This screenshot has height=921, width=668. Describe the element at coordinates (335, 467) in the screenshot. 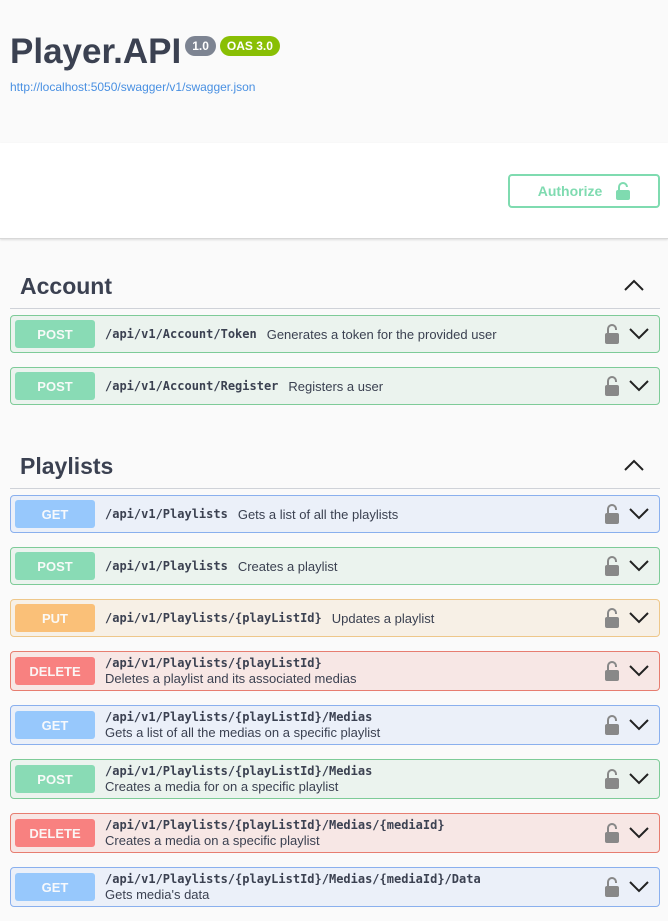

I see `tag-header: Playlists` at that location.